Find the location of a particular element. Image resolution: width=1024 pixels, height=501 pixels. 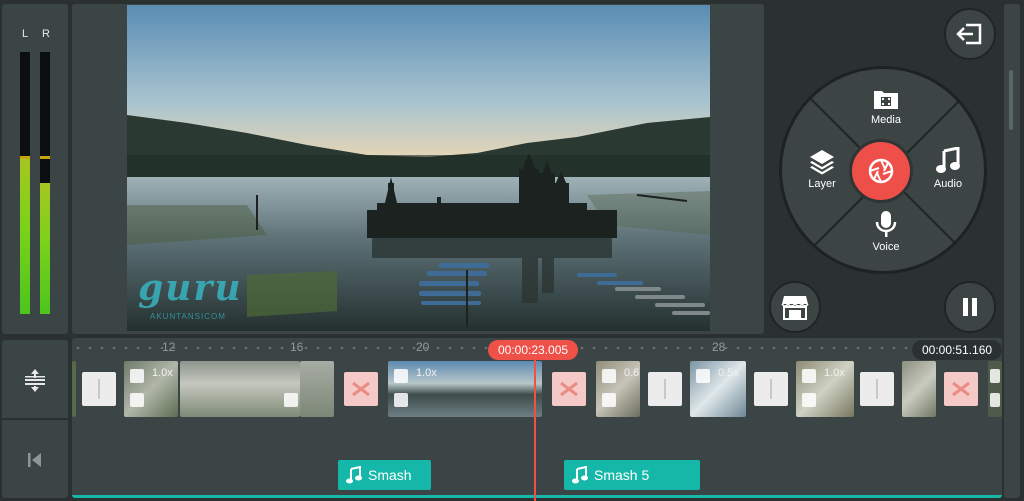

clip-speed: 0.6 is located at coordinates (632, 373).